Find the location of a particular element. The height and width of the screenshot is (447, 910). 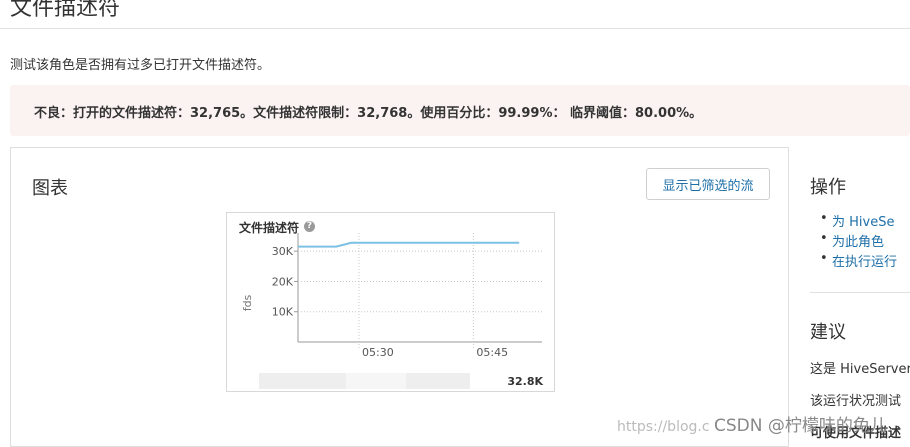

actions-heading: 操作 is located at coordinates (828, 187).